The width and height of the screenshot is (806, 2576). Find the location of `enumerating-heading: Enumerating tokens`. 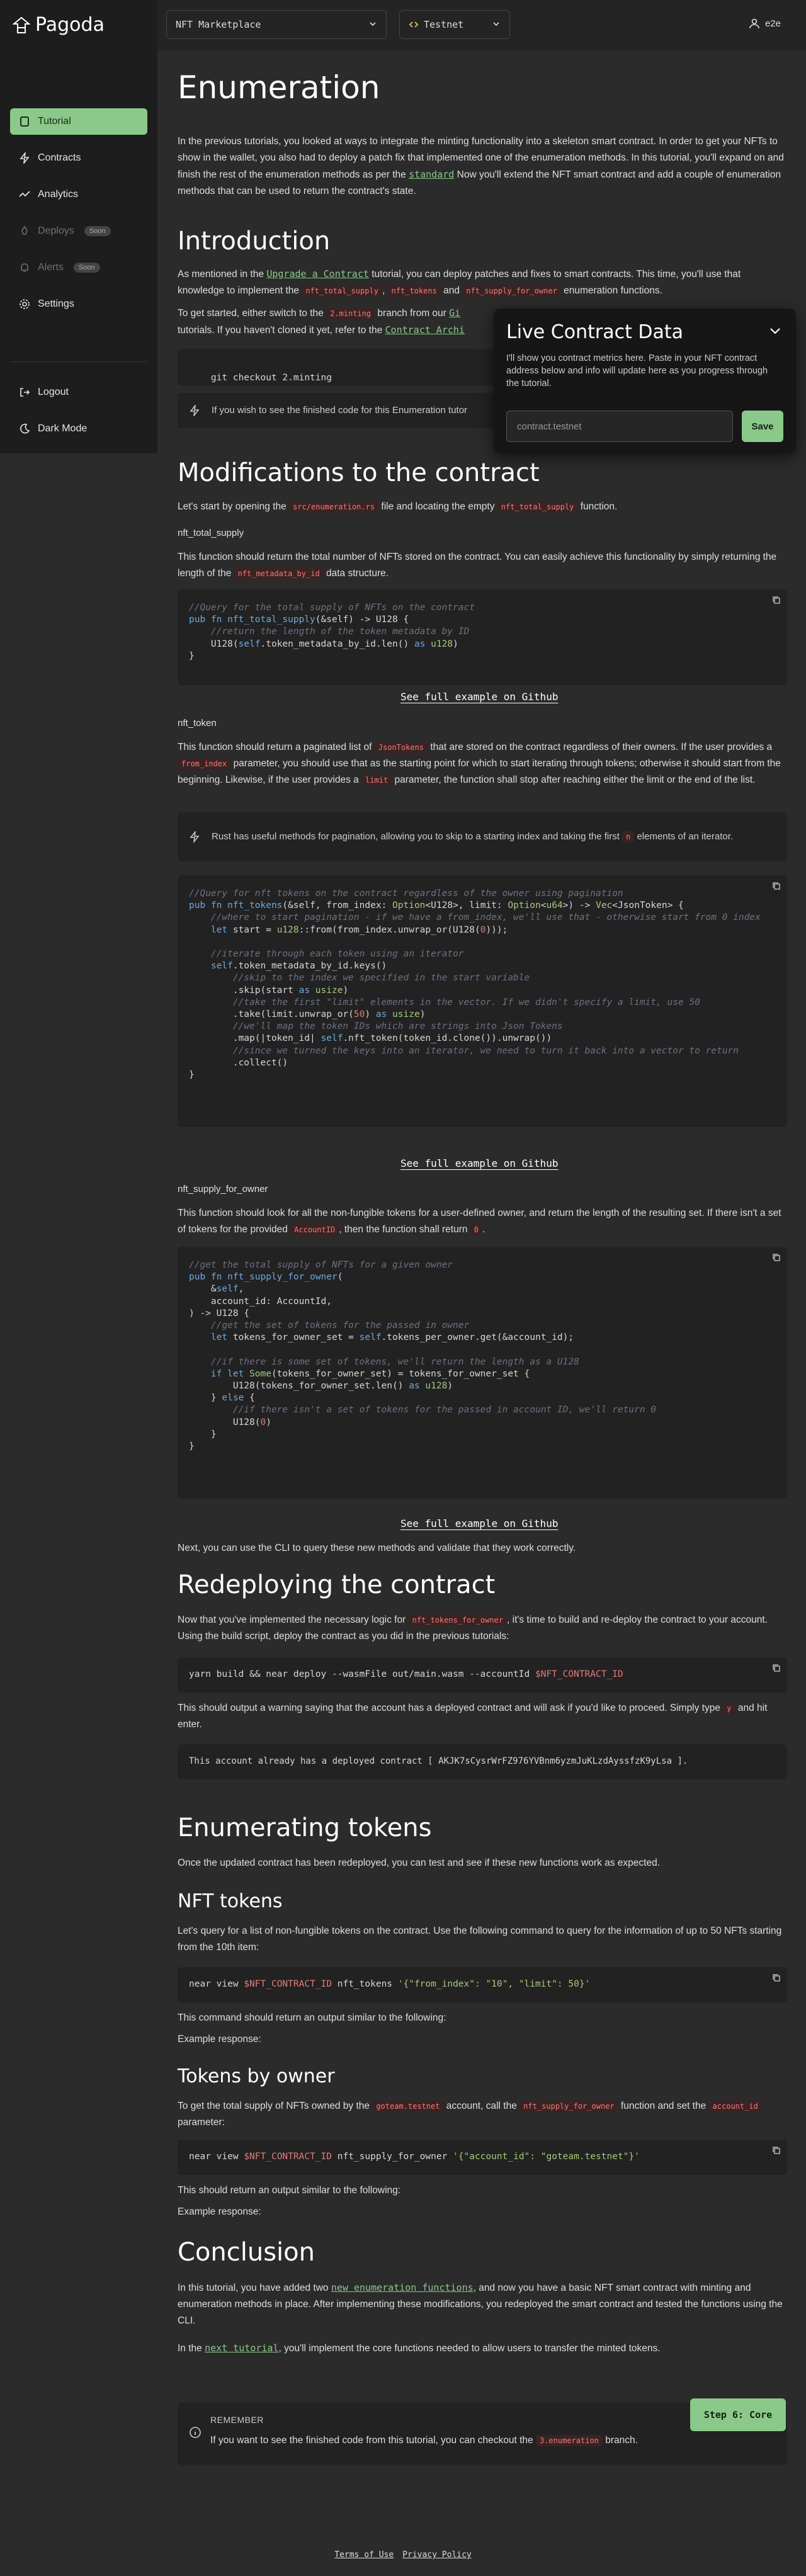

enumerating-heading: Enumerating tokens is located at coordinates (305, 1827).